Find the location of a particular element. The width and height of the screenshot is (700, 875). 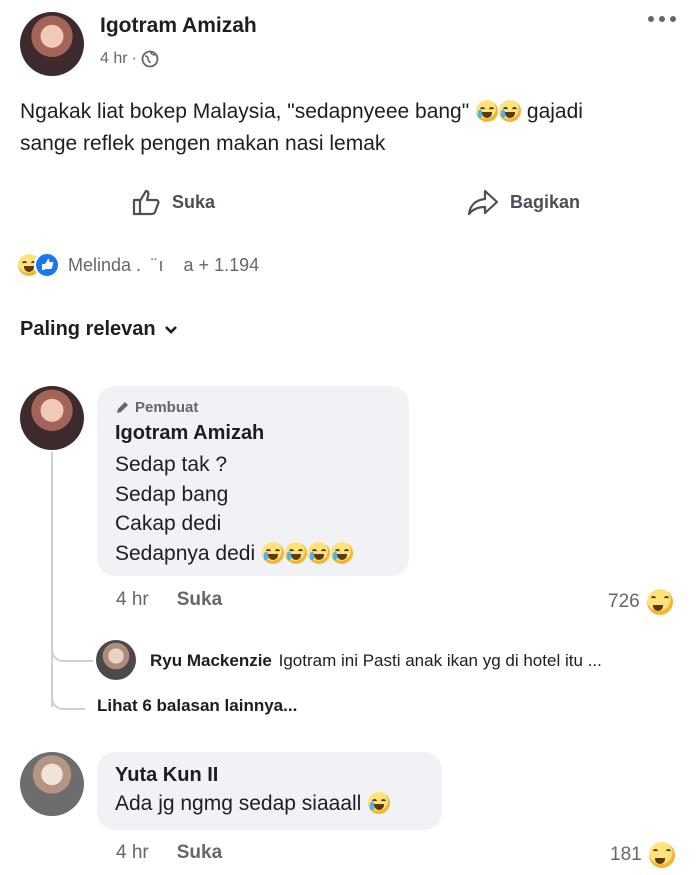

comment-reaction-count: 181 is located at coordinates (642, 855).